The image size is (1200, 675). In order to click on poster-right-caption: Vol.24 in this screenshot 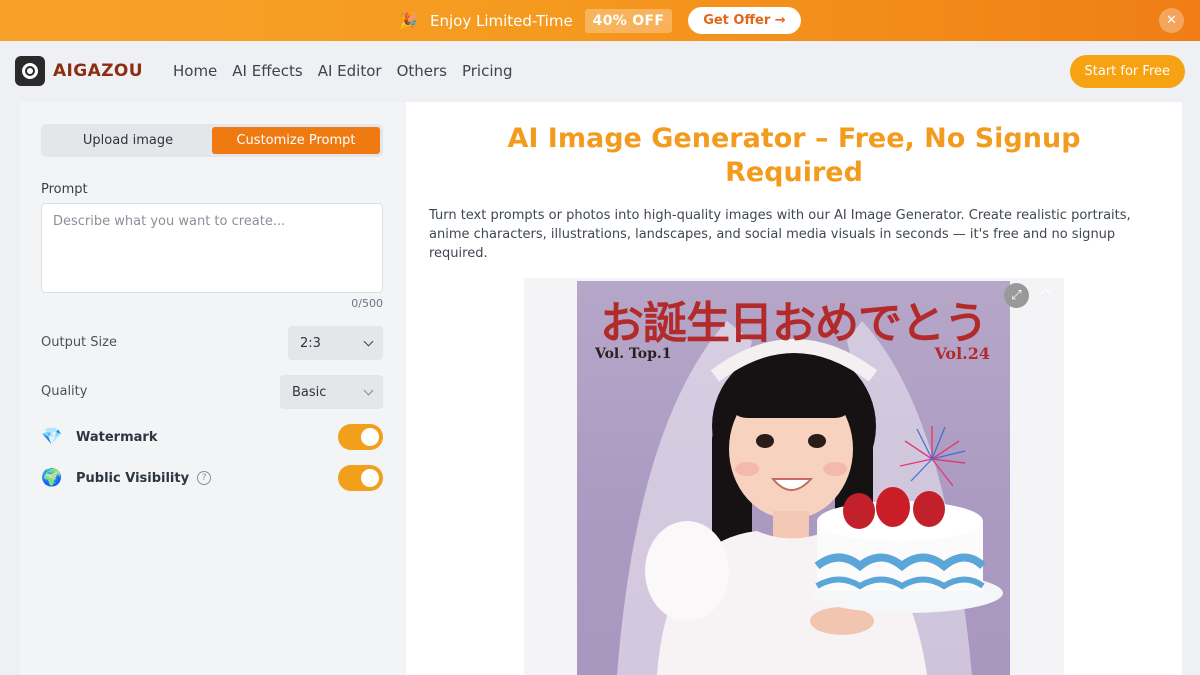, I will do `click(962, 353)`.